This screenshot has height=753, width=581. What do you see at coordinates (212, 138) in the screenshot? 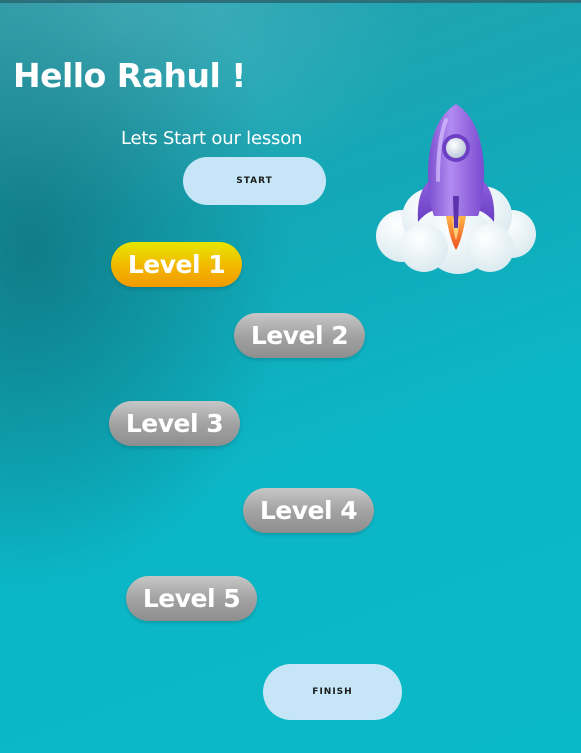
I see `lesson-subtitle: Lets Start our lesson` at bounding box center [212, 138].